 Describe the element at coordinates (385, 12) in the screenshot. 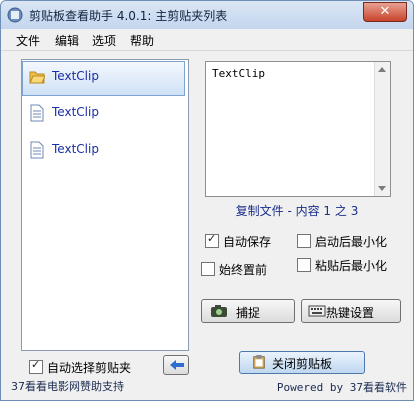

I see `window-close-button: ✕` at that location.